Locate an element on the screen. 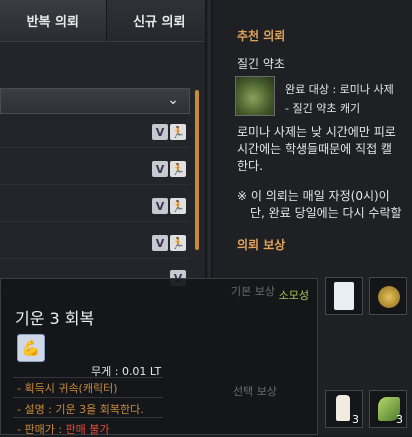 This screenshot has height=437, width=412. reward-slot-herb: 3 is located at coordinates (388, 409).